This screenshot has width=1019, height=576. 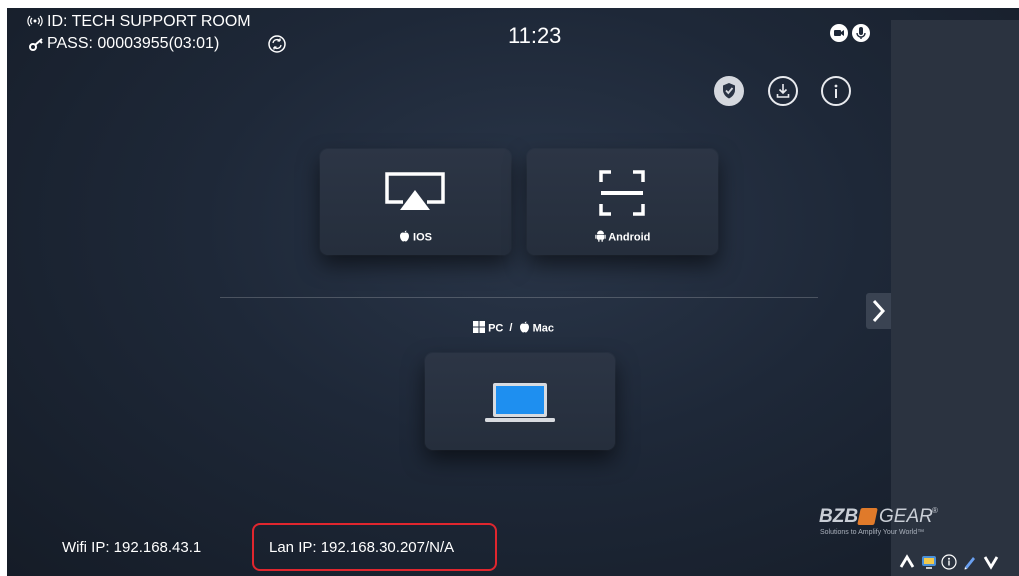 What do you see at coordinates (839, 35) in the screenshot?
I see `video-record-icon` at bounding box center [839, 35].